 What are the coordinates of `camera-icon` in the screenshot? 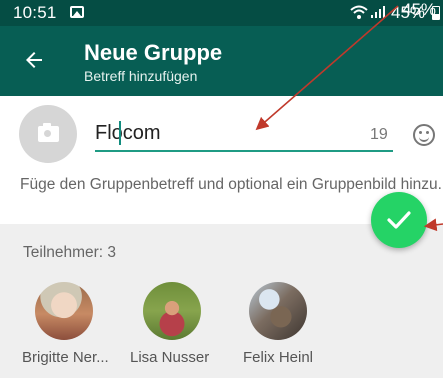 It's located at (48, 132).